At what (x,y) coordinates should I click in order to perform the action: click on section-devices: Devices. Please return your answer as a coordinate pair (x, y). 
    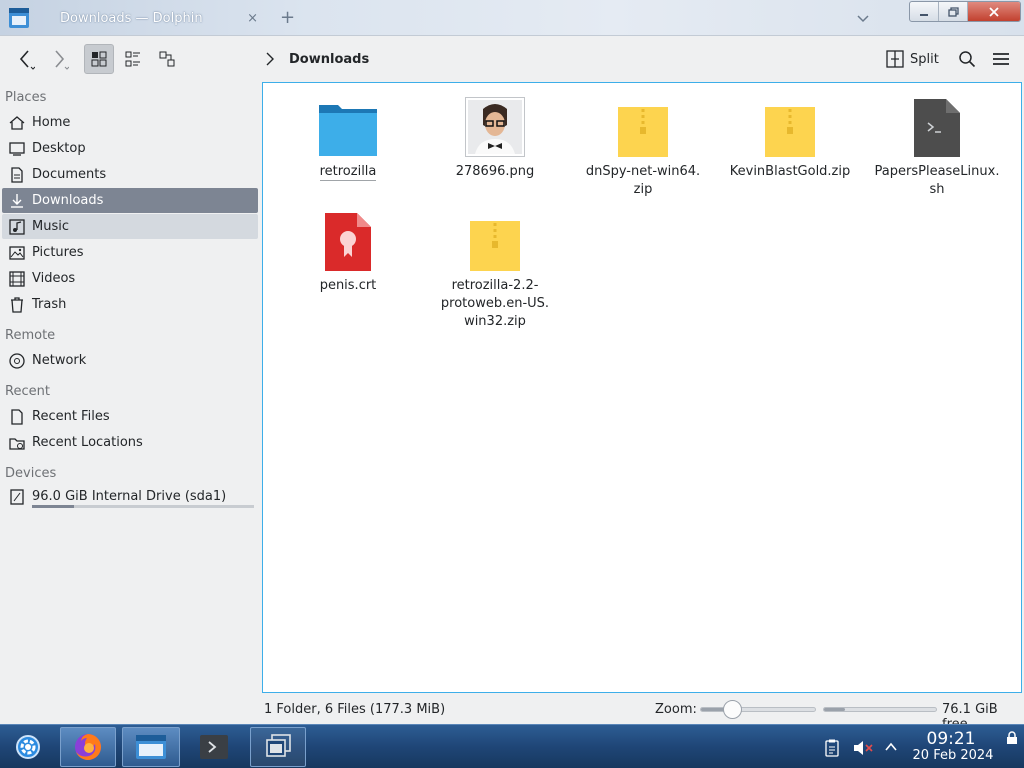
    Looking at the image, I should click on (31, 473).